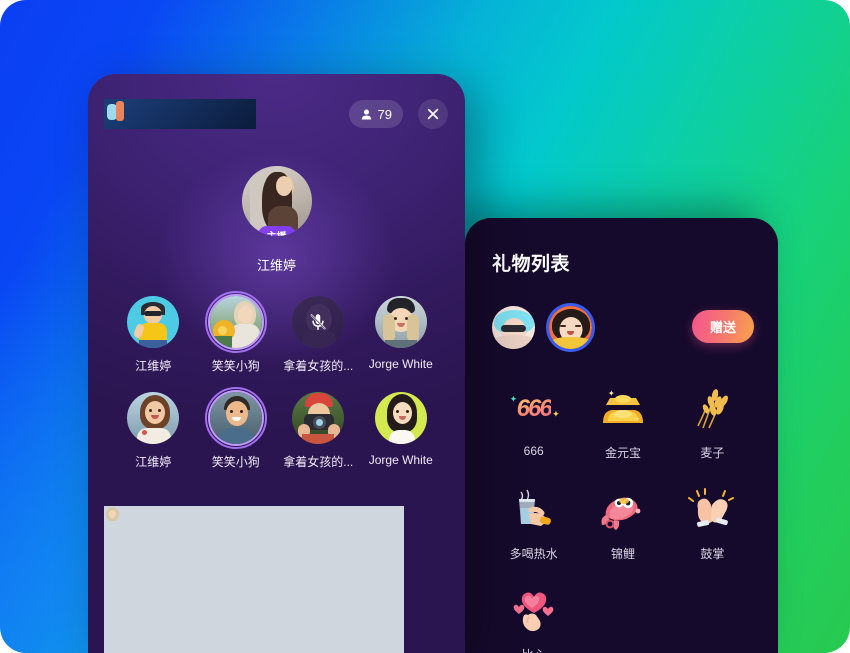 This screenshot has width=850, height=653. What do you see at coordinates (531, 264) in the screenshot?
I see `gift-panel-title: 礼物列表` at bounding box center [531, 264].